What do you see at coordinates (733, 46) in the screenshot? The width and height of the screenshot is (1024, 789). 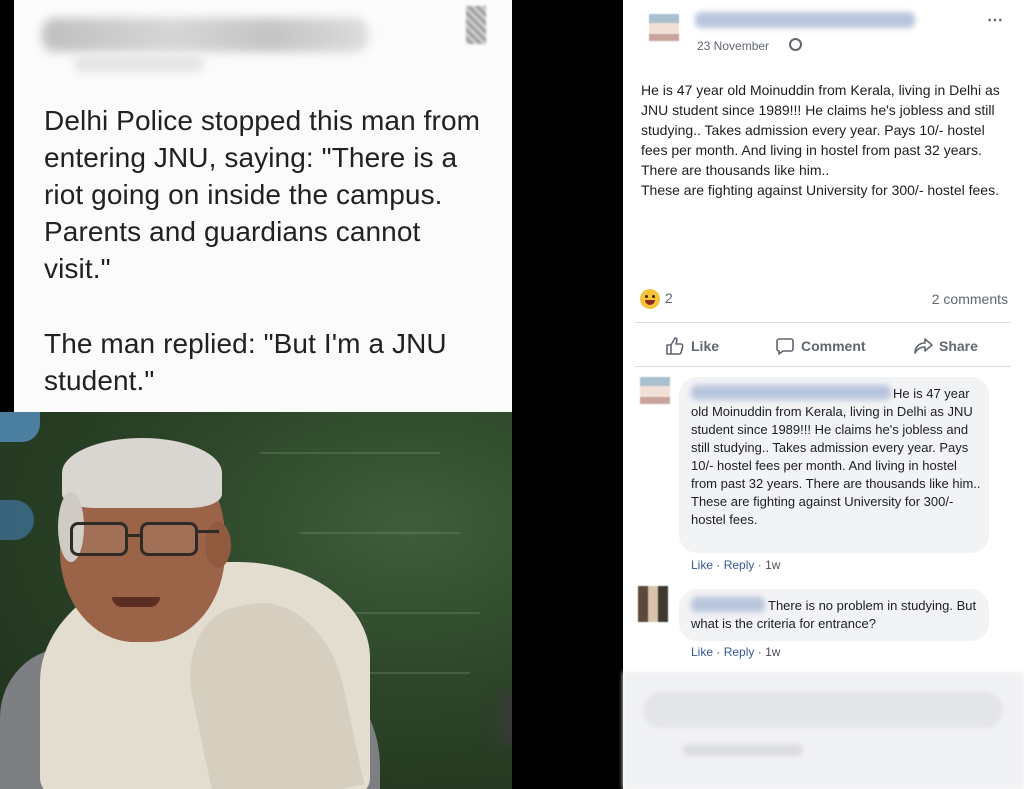 I see `post-timestamp: 23 November` at bounding box center [733, 46].